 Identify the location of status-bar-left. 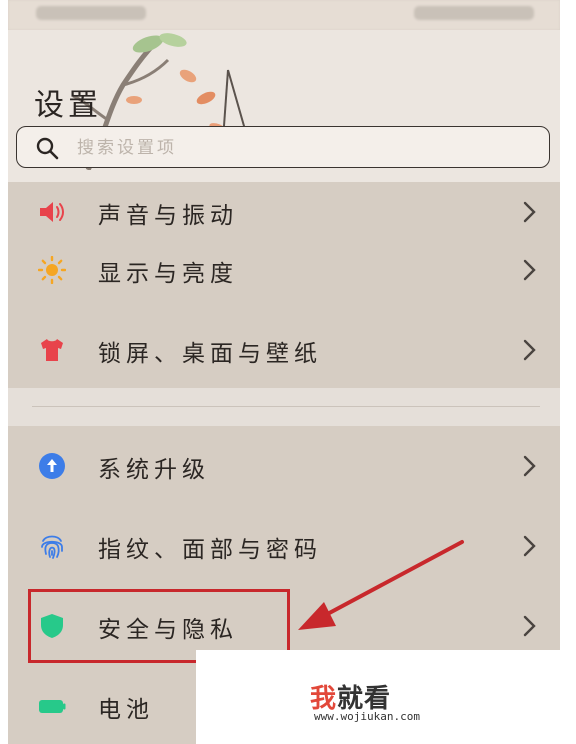
(91, 13).